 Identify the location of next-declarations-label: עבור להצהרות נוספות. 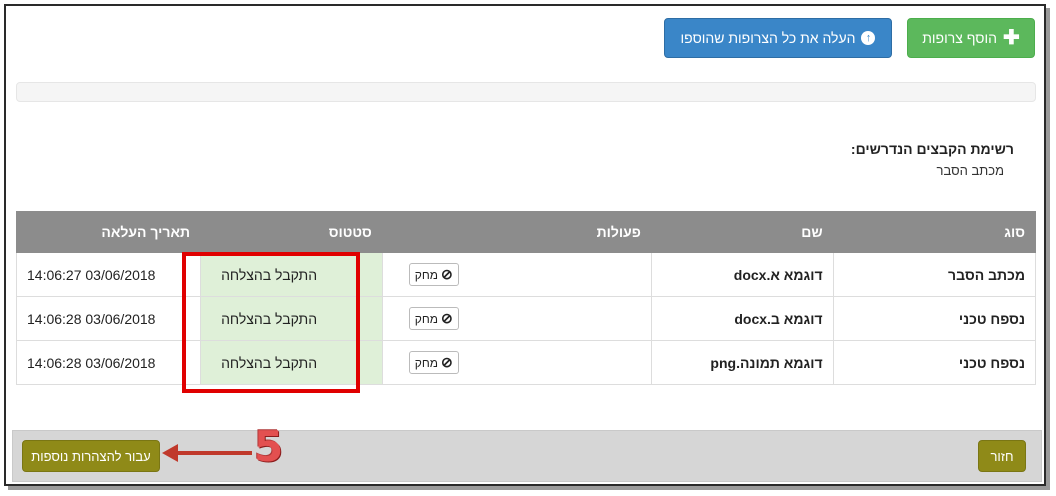
(91, 456).